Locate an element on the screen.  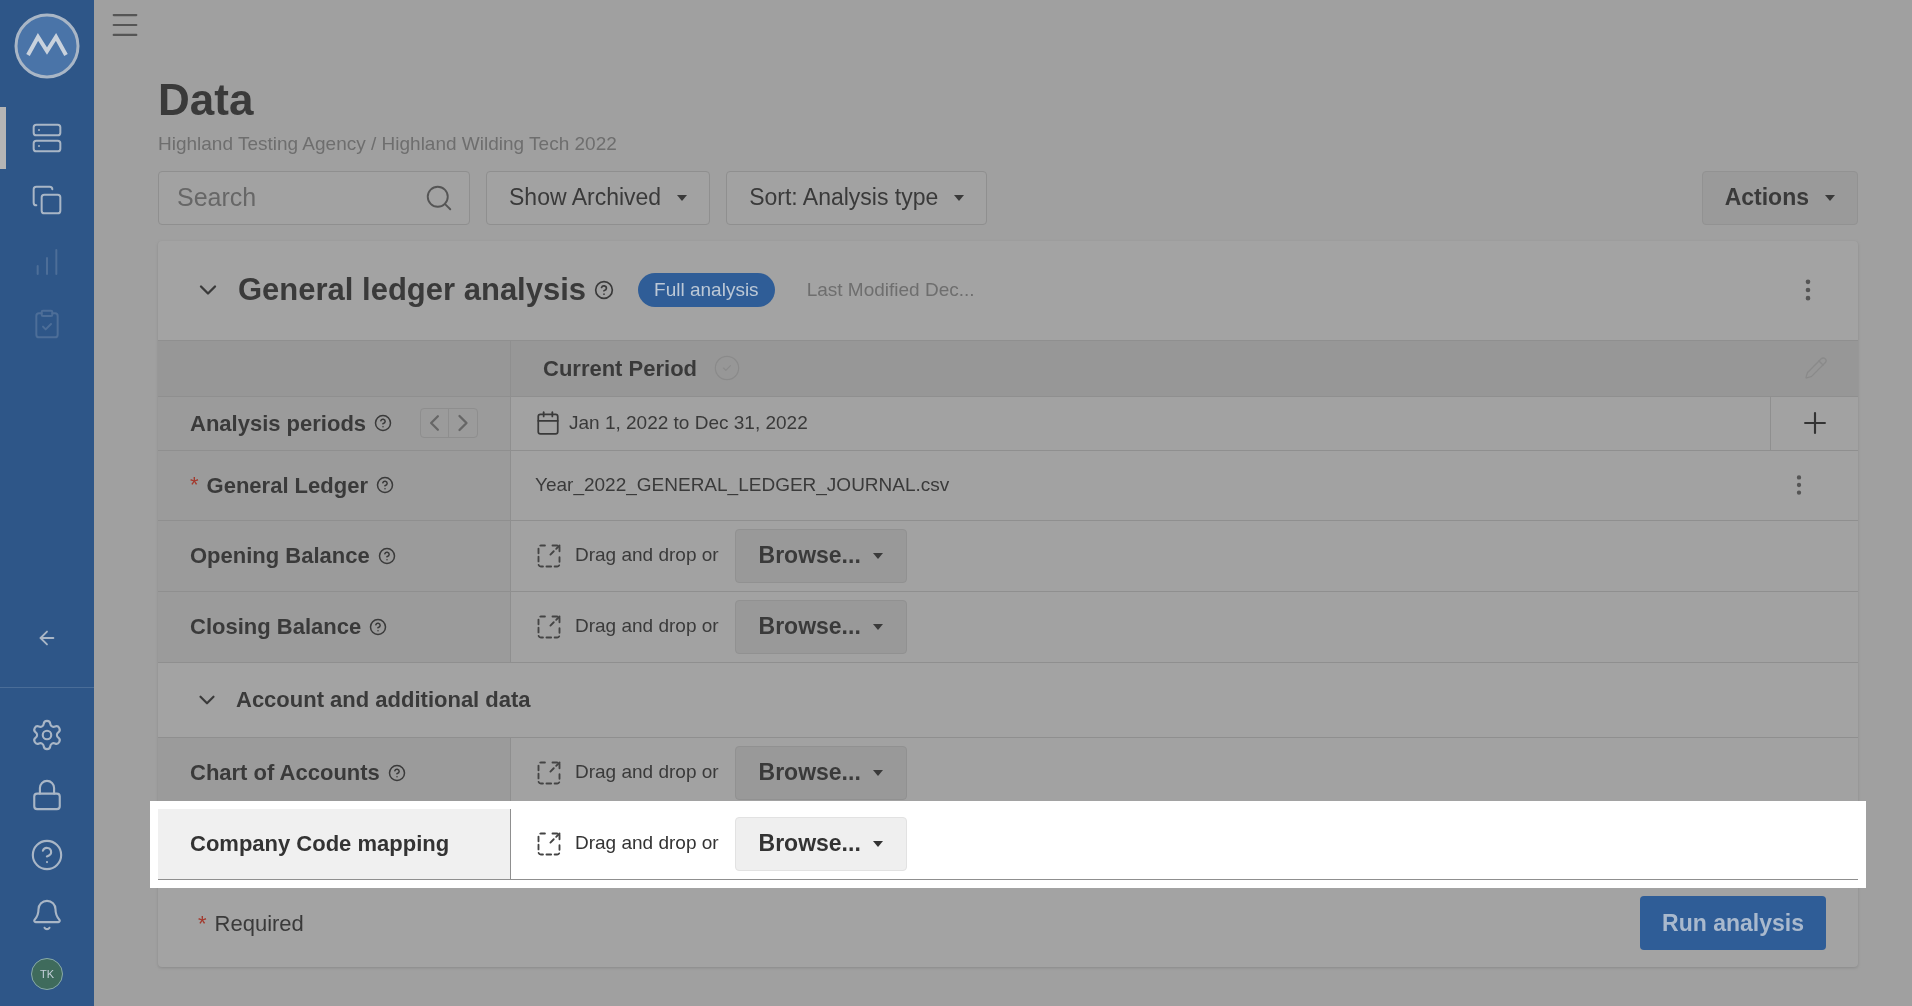
analysis-title: General ledger analysis is located at coordinates (412, 289).